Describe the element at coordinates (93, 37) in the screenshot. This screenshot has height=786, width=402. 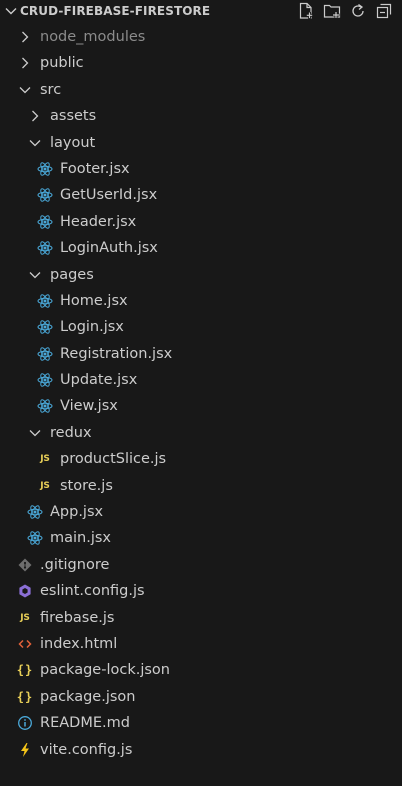
I see `tree-item-label: node_modules` at that location.